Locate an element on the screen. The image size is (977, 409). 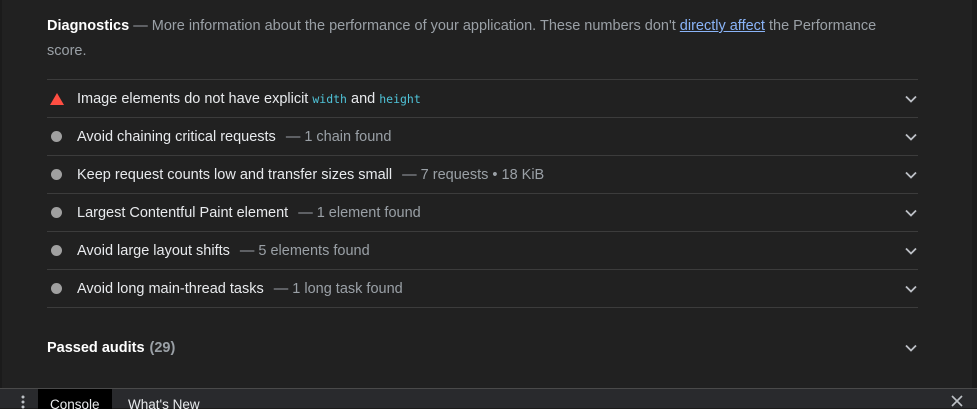
tab-console: Console is located at coordinates (75, 399).